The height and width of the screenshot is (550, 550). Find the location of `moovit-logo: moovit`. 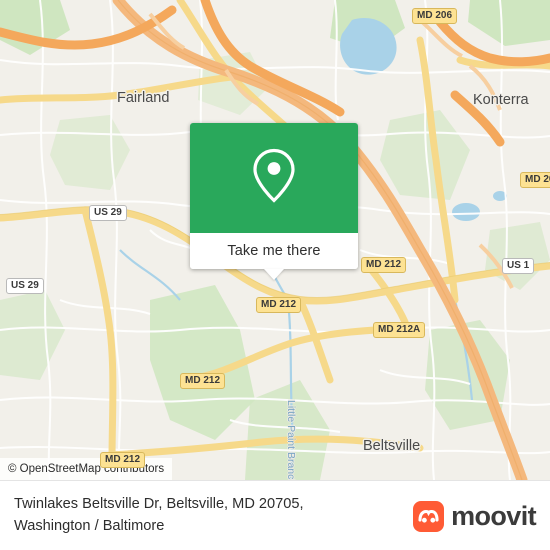

moovit-logo: moovit is located at coordinates (475, 516).